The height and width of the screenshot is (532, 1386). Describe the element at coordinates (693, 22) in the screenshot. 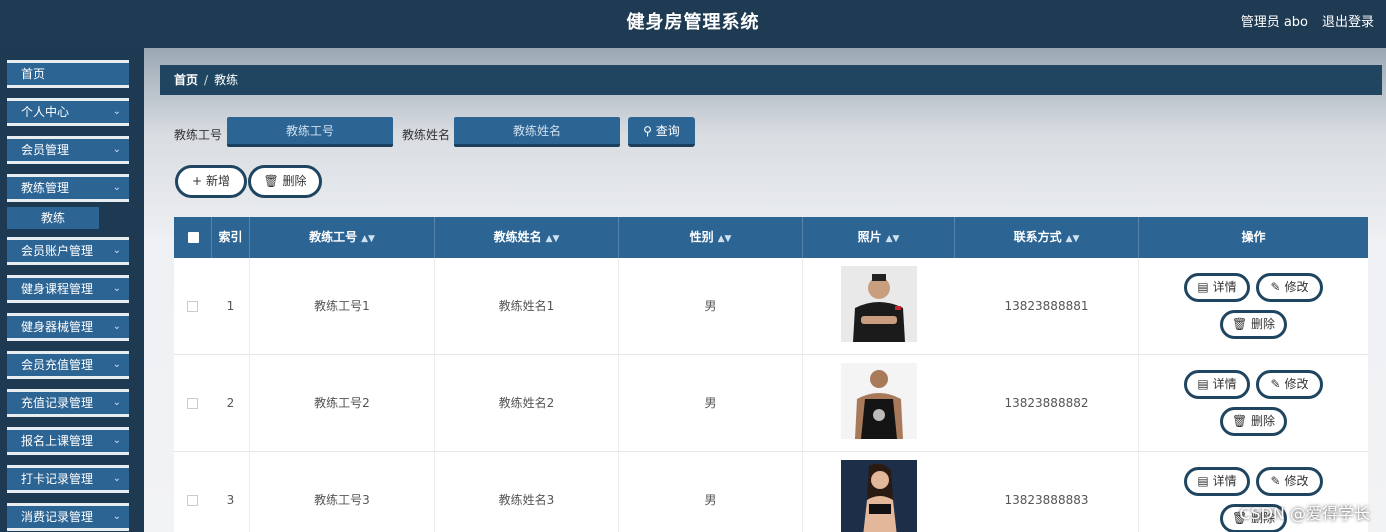

I see `app-title: 健身房管理系统` at that location.